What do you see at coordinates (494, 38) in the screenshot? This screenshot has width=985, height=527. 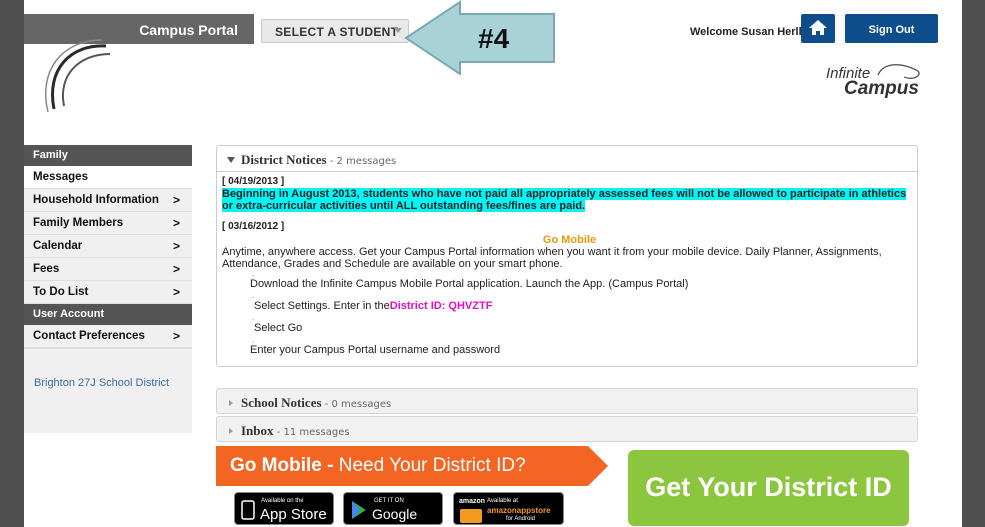 I see `annotation-label: #4` at bounding box center [494, 38].